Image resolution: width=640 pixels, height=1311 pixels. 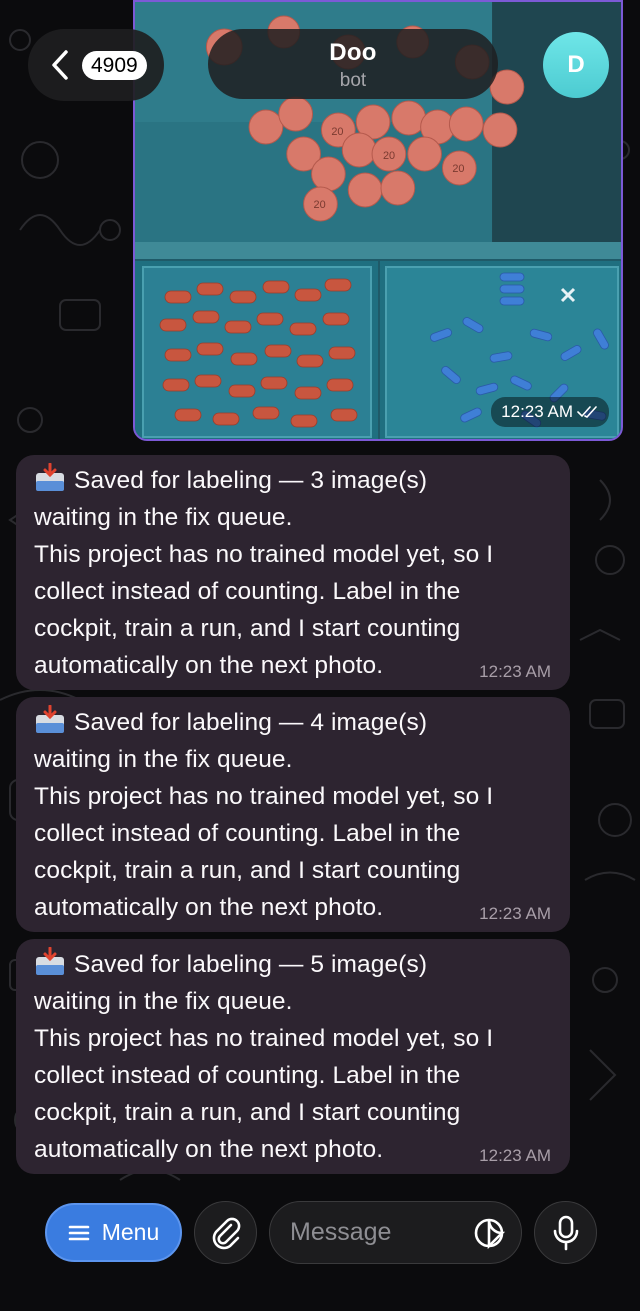 I want to click on menu-button-label: Menu, so click(x=130, y=1232).